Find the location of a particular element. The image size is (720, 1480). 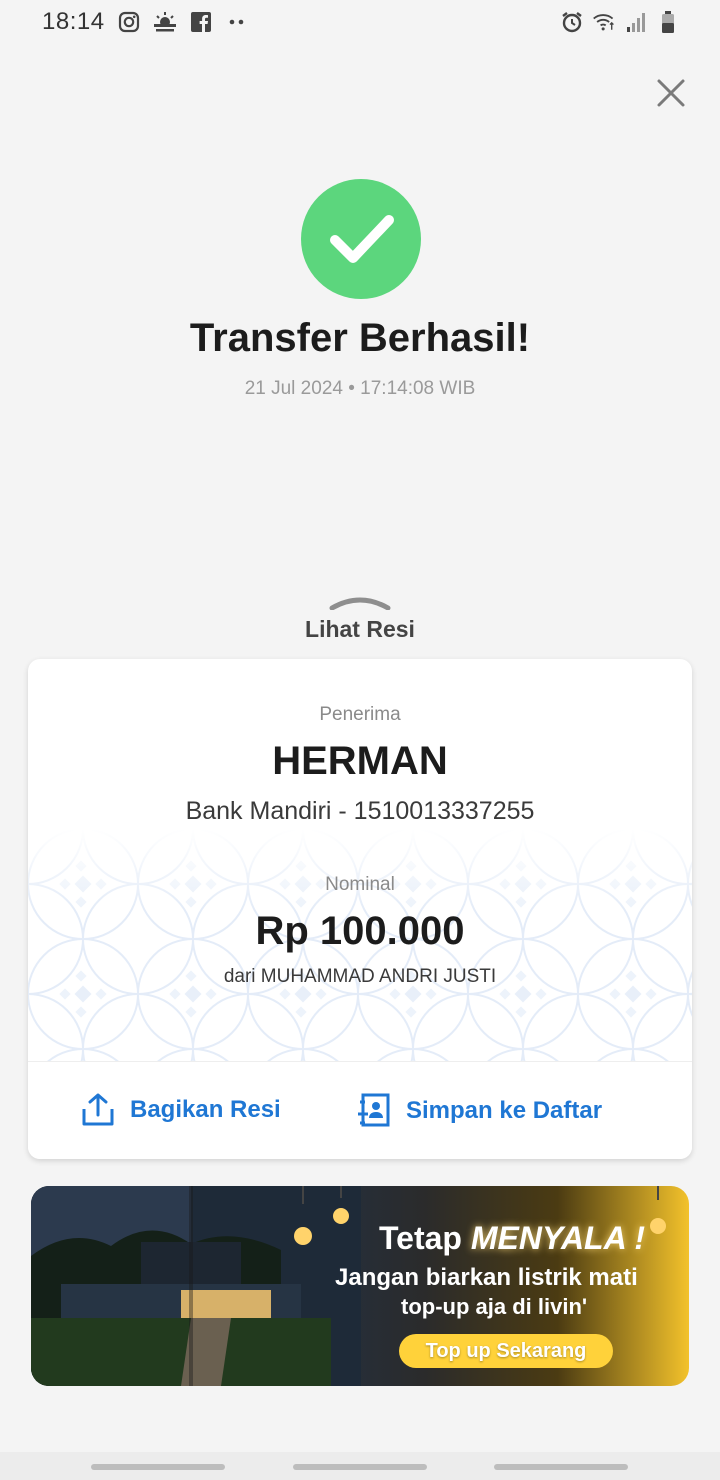

facebook-icon is located at coordinates (201, 22).